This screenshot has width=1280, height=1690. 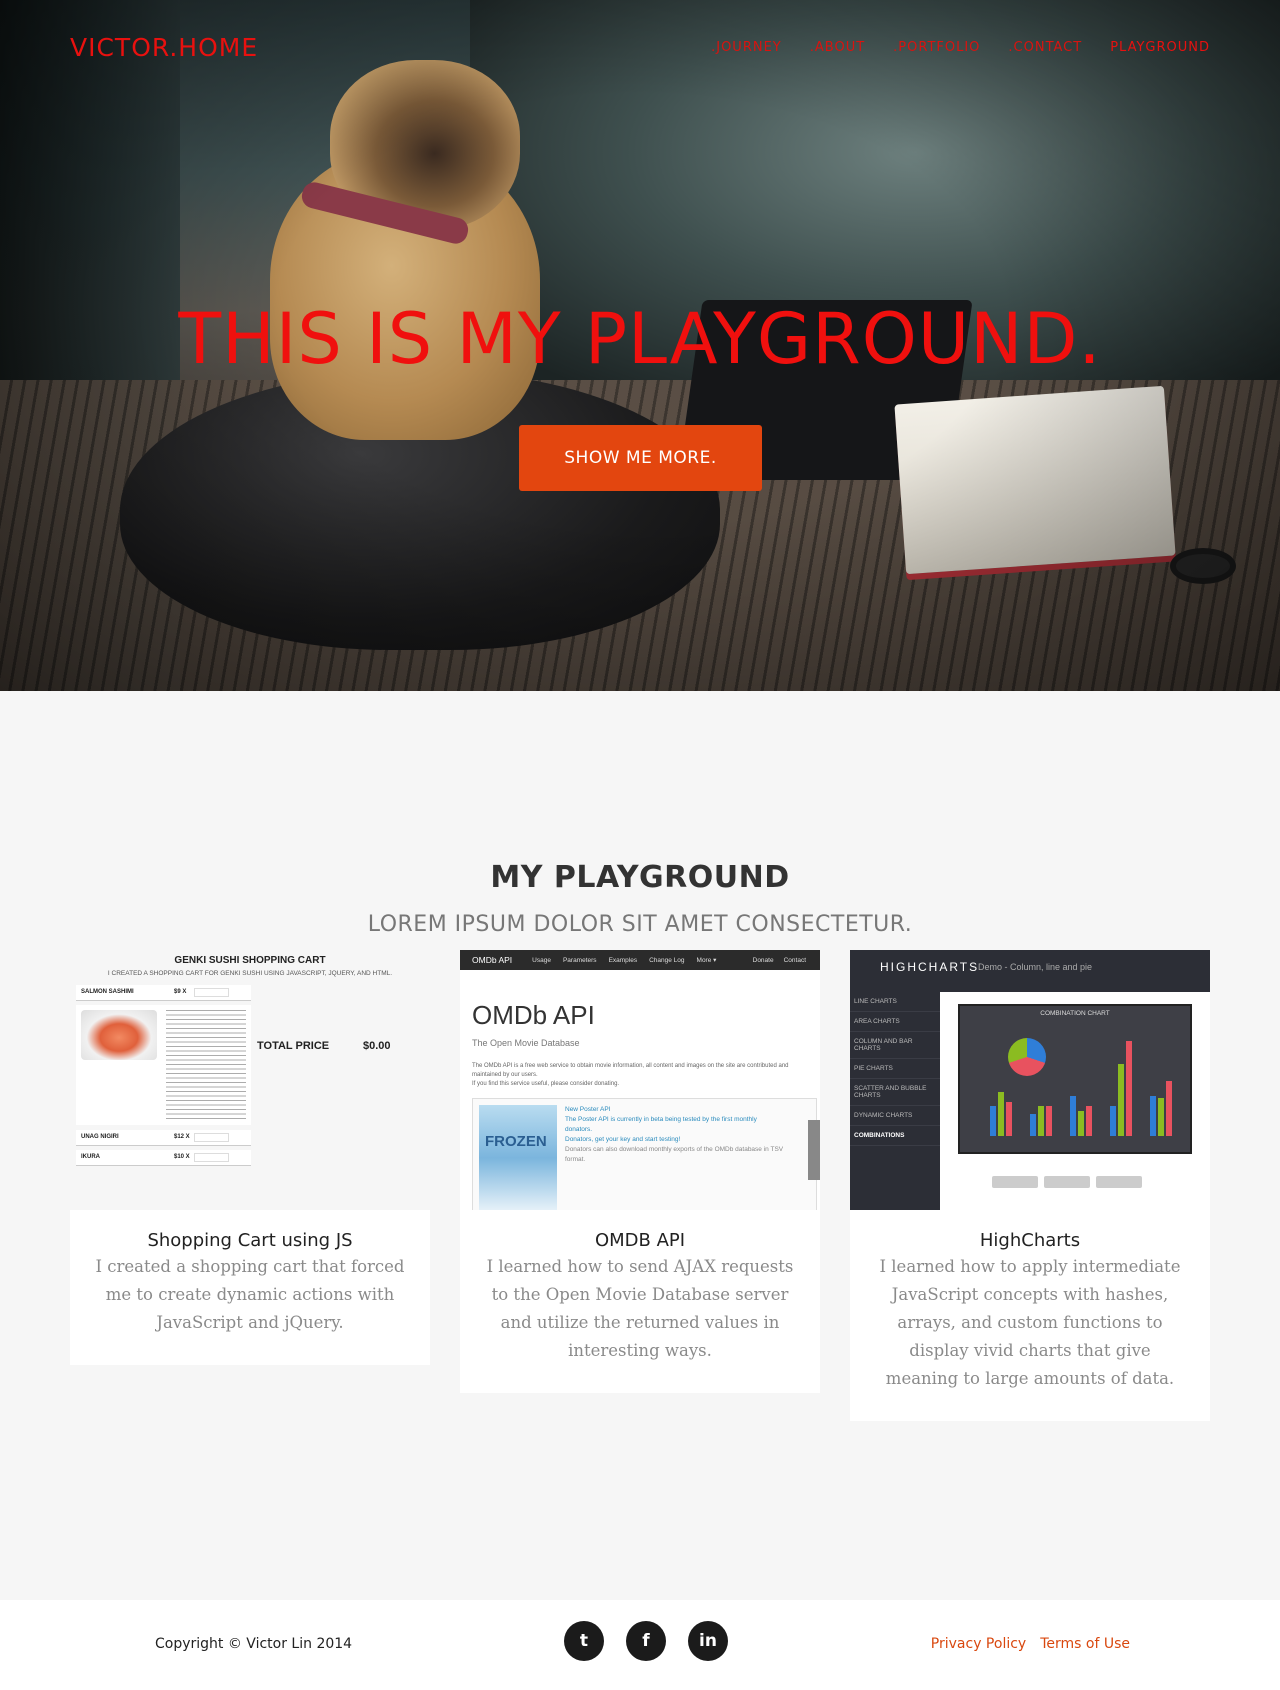 I want to click on chart-buttons, so click(x=1067, y=1182).